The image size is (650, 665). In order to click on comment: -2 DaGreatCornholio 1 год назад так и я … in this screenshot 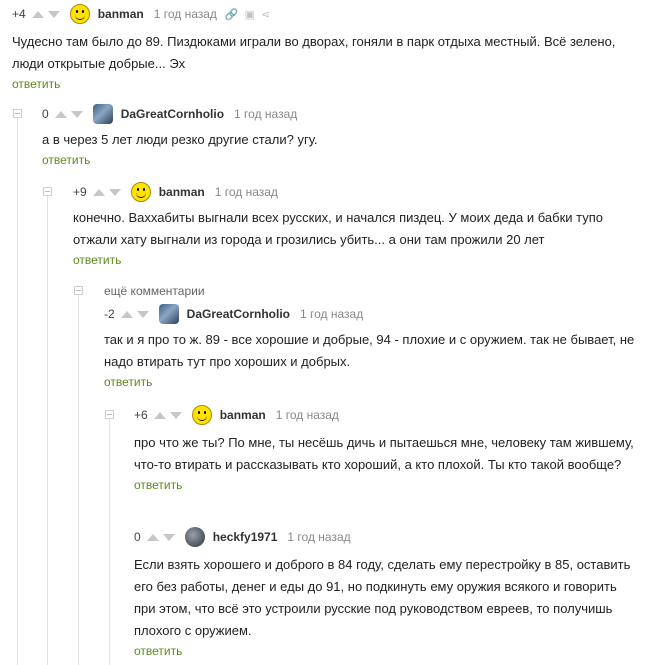, I will do `click(374, 346)`.